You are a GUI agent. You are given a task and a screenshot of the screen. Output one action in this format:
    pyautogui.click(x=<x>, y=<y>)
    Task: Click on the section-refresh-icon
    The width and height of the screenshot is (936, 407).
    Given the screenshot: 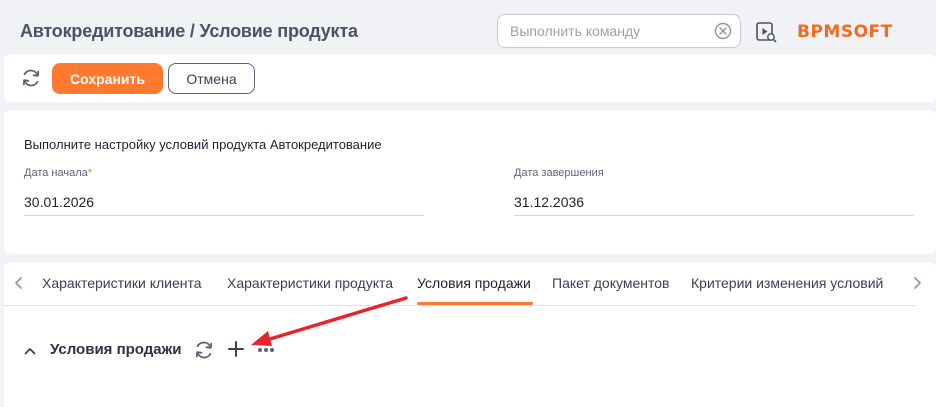 What is the action you would take?
    pyautogui.click(x=204, y=350)
    